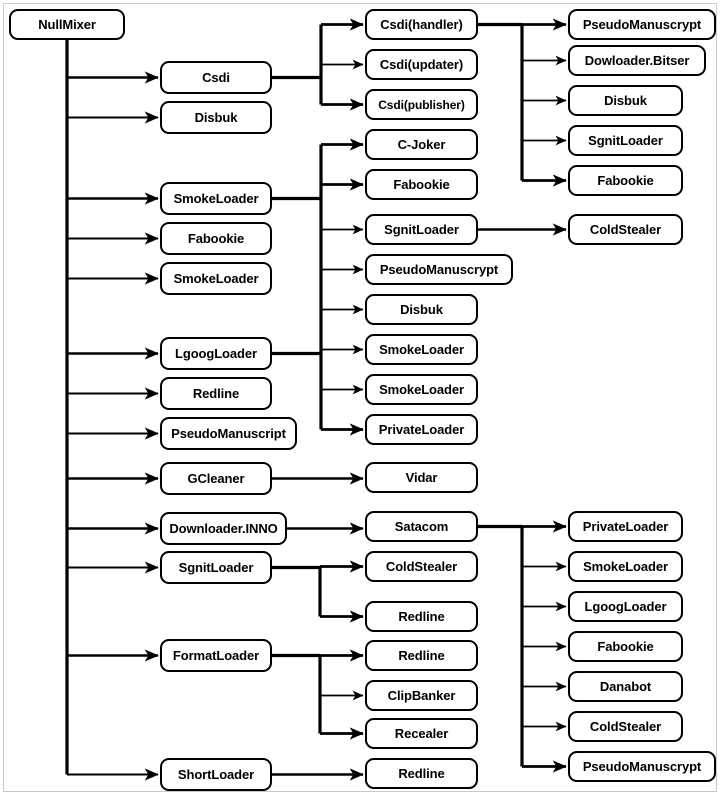 This screenshot has width=722, height=797. I want to click on node-lgoogloader-c9: LgoogLoader, so click(625, 606).